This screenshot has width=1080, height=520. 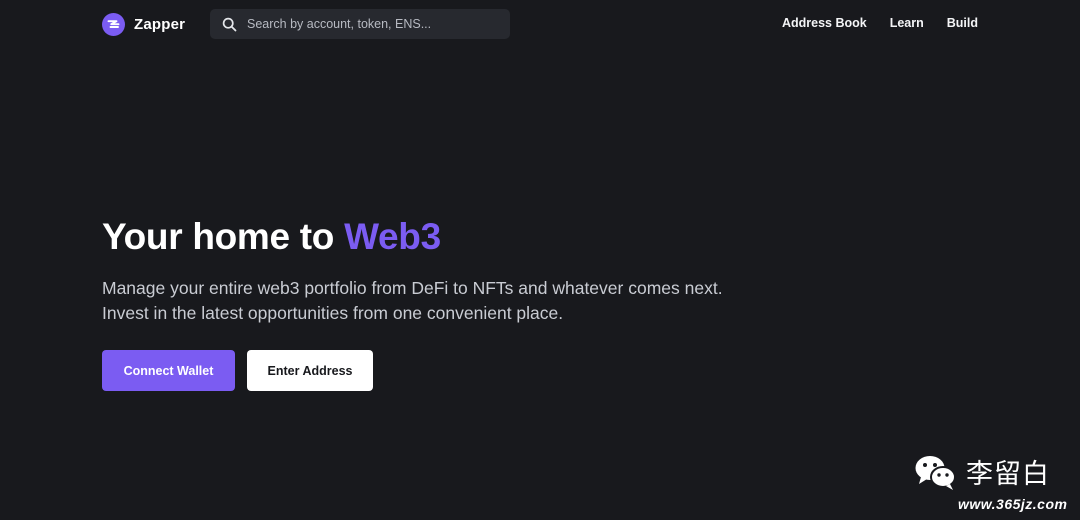 What do you see at coordinates (935, 472) in the screenshot?
I see `wechat-icon` at bounding box center [935, 472].